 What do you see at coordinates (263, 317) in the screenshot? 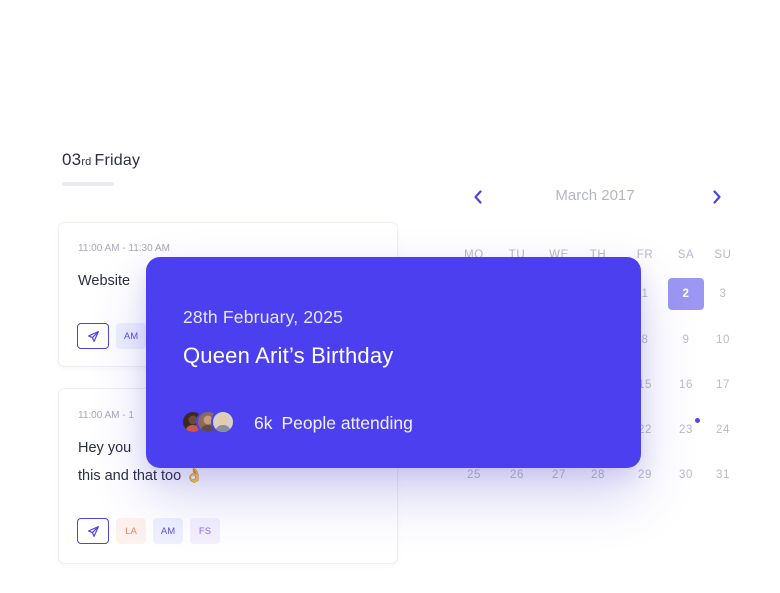
I see `popup-date: 28th February, 2025` at bounding box center [263, 317].